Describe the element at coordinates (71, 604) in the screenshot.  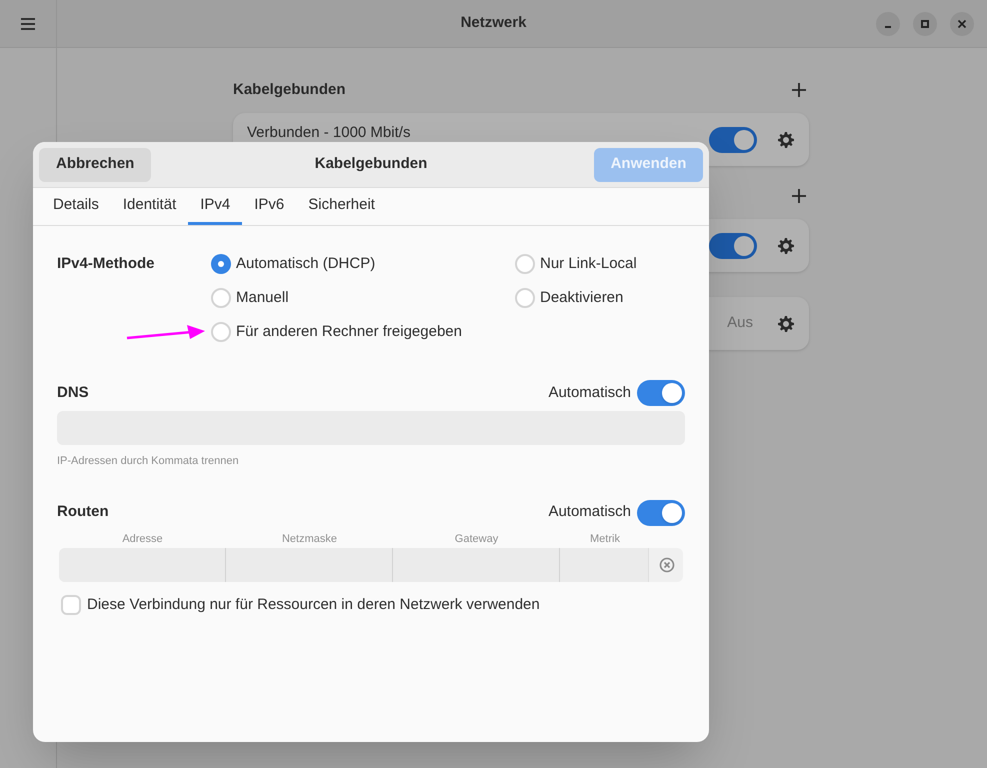
I see `checkbox` at that location.